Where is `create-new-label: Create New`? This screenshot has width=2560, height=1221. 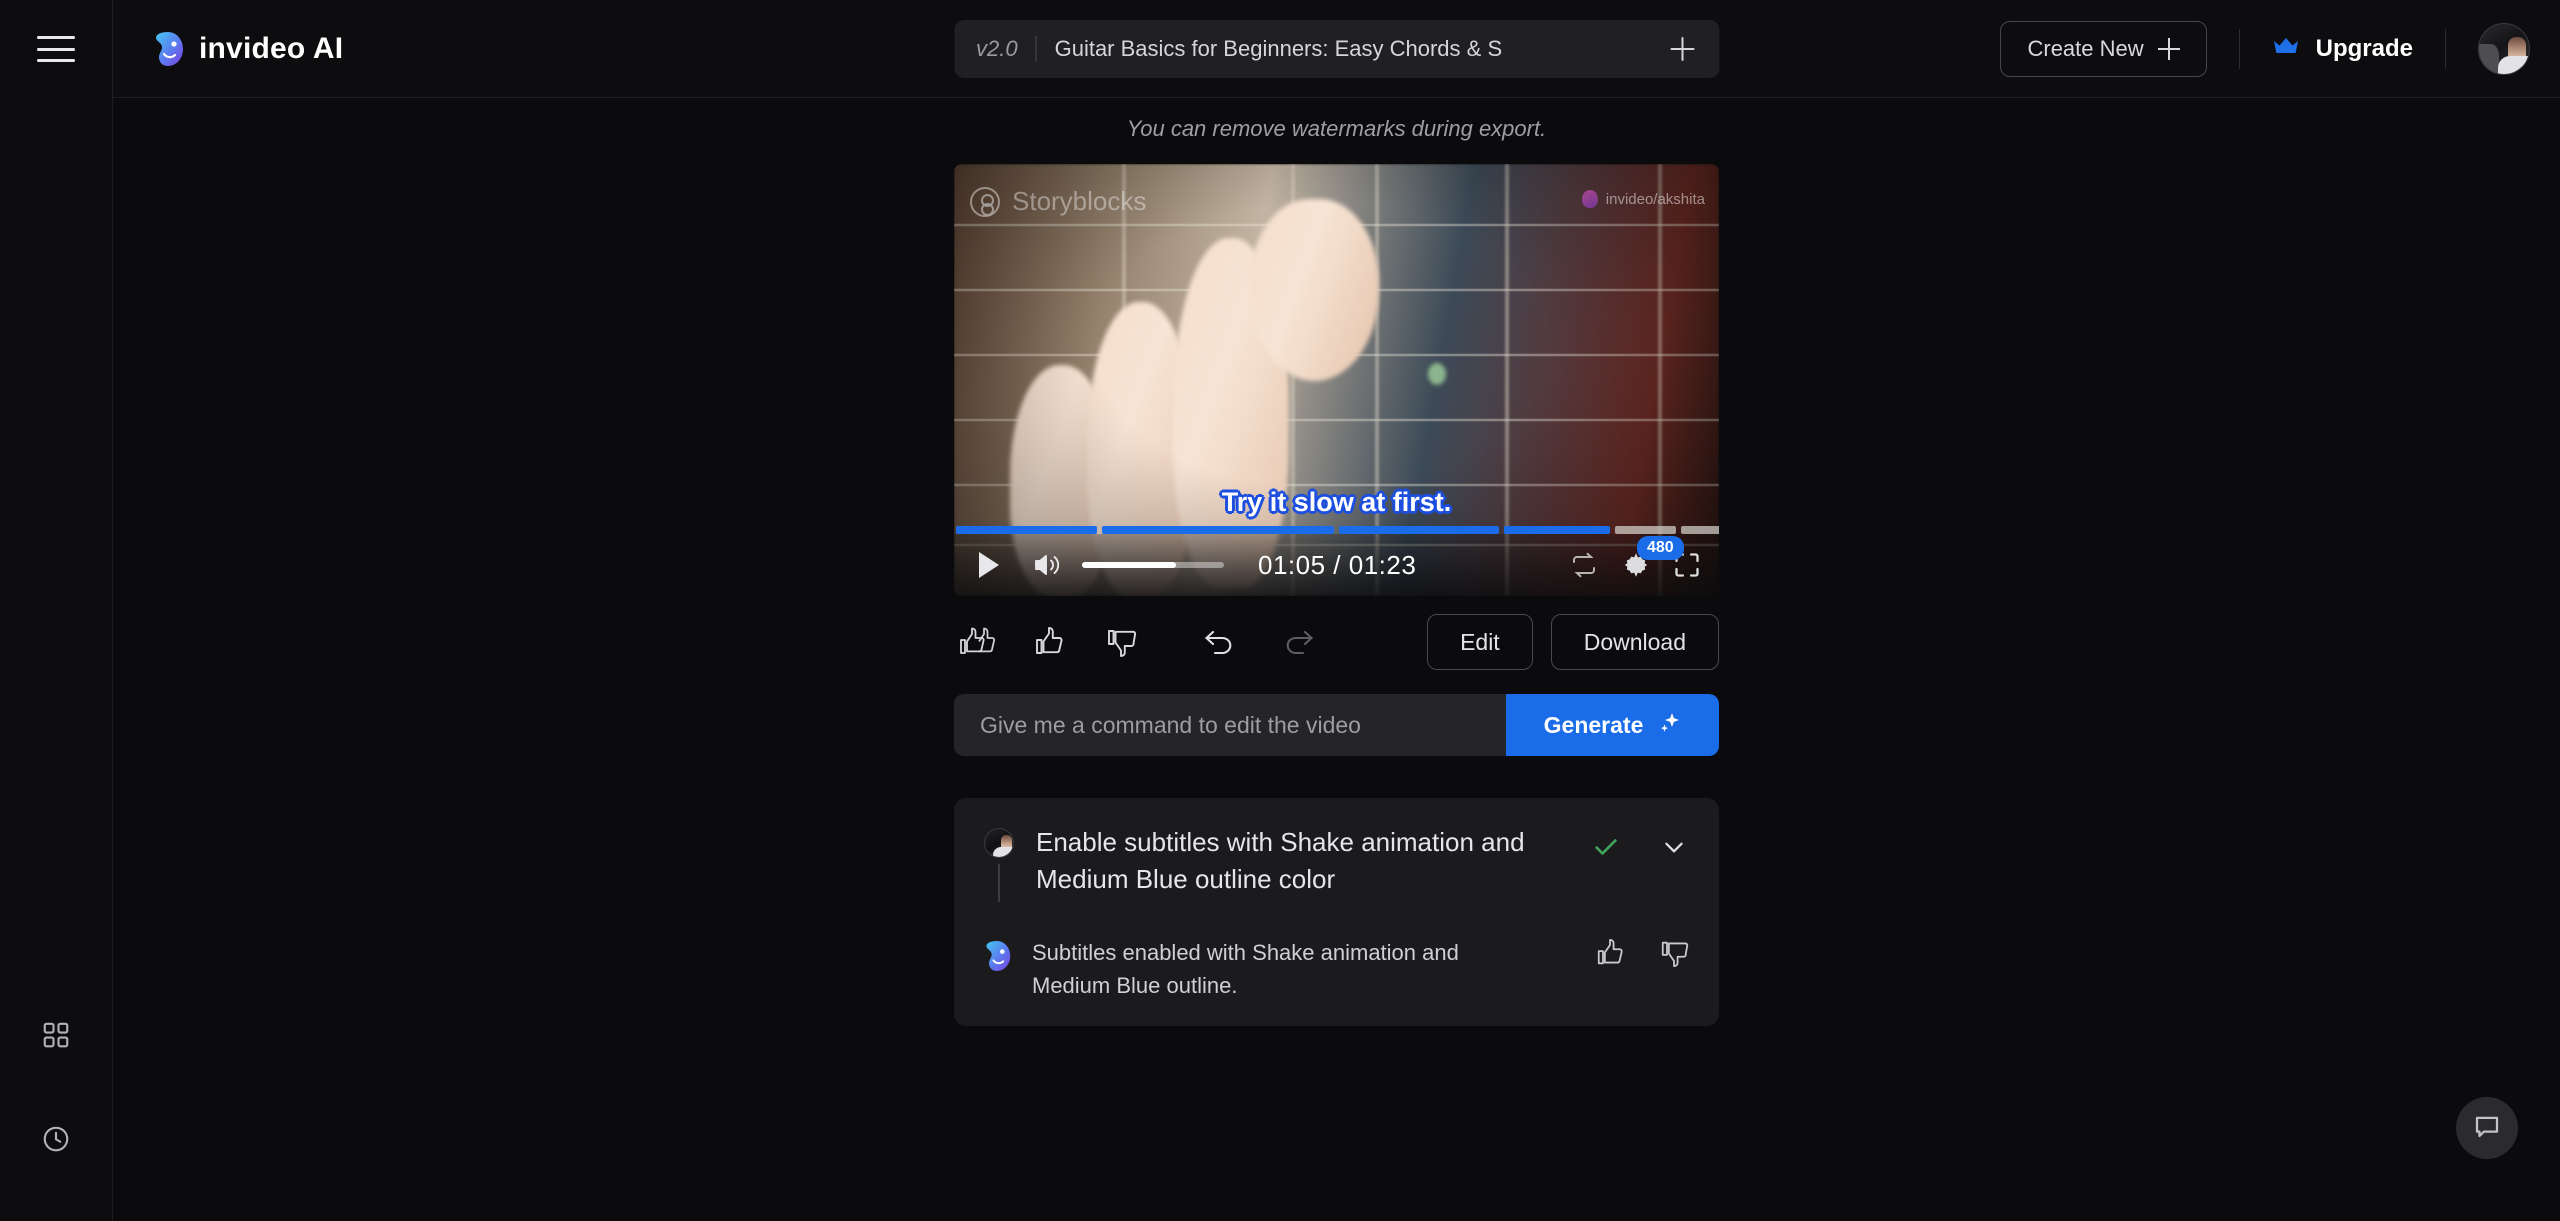
create-new-label: Create New is located at coordinates (2085, 48).